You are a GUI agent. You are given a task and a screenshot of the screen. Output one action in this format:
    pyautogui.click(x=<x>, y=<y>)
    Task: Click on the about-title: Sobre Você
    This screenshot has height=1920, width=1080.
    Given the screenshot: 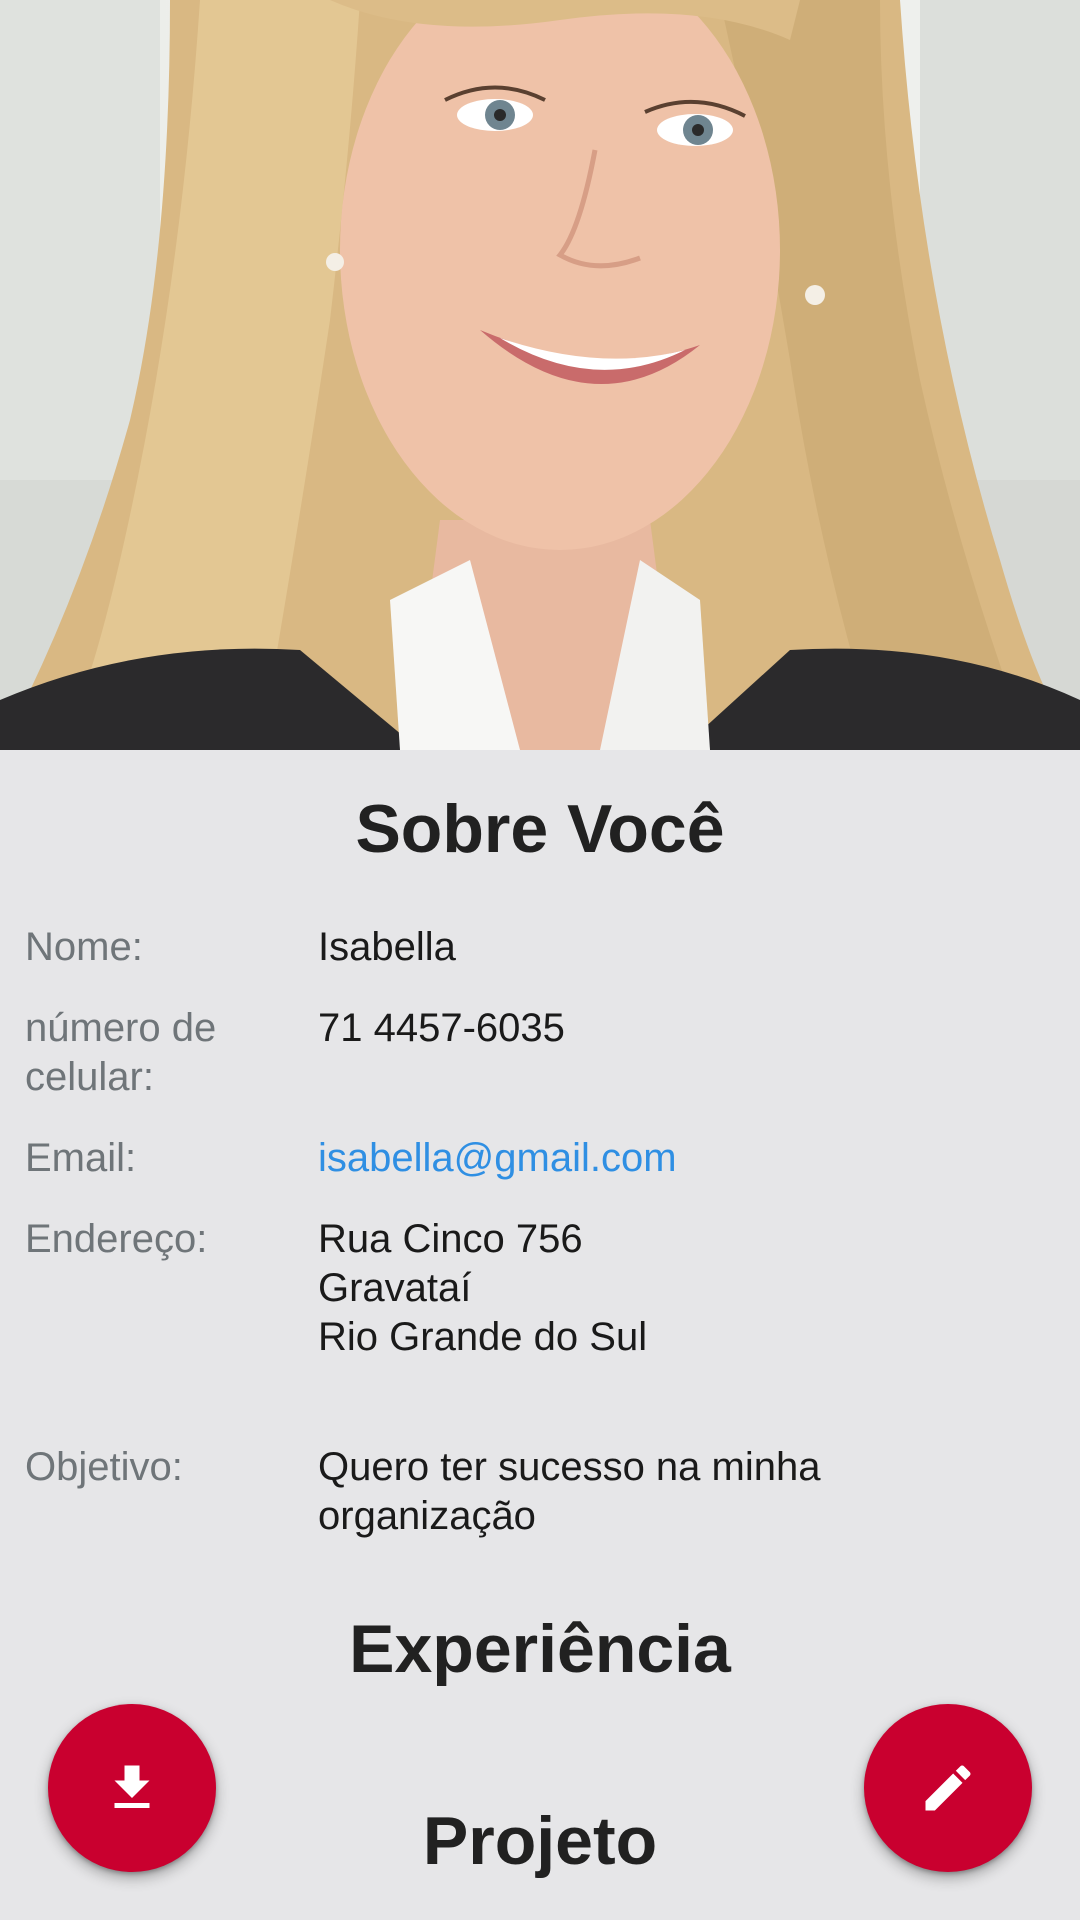 What is the action you would take?
    pyautogui.click(x=540, y=829)
    